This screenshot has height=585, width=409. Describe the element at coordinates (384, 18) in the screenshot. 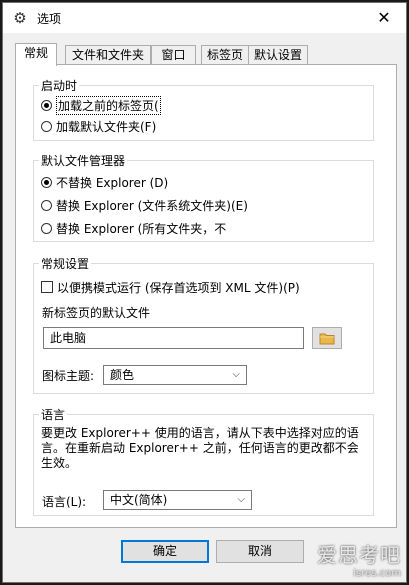

I see `close-button: ✕` at that location.